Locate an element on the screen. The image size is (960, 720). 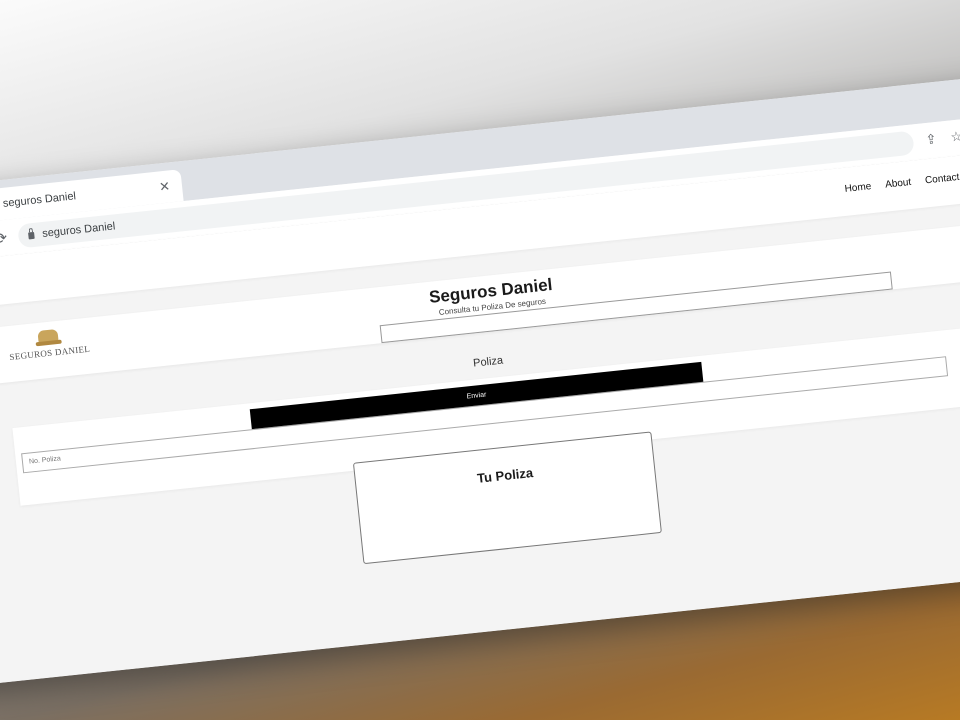
nav-links: Home About Contact is located at coordinates (902, 183).